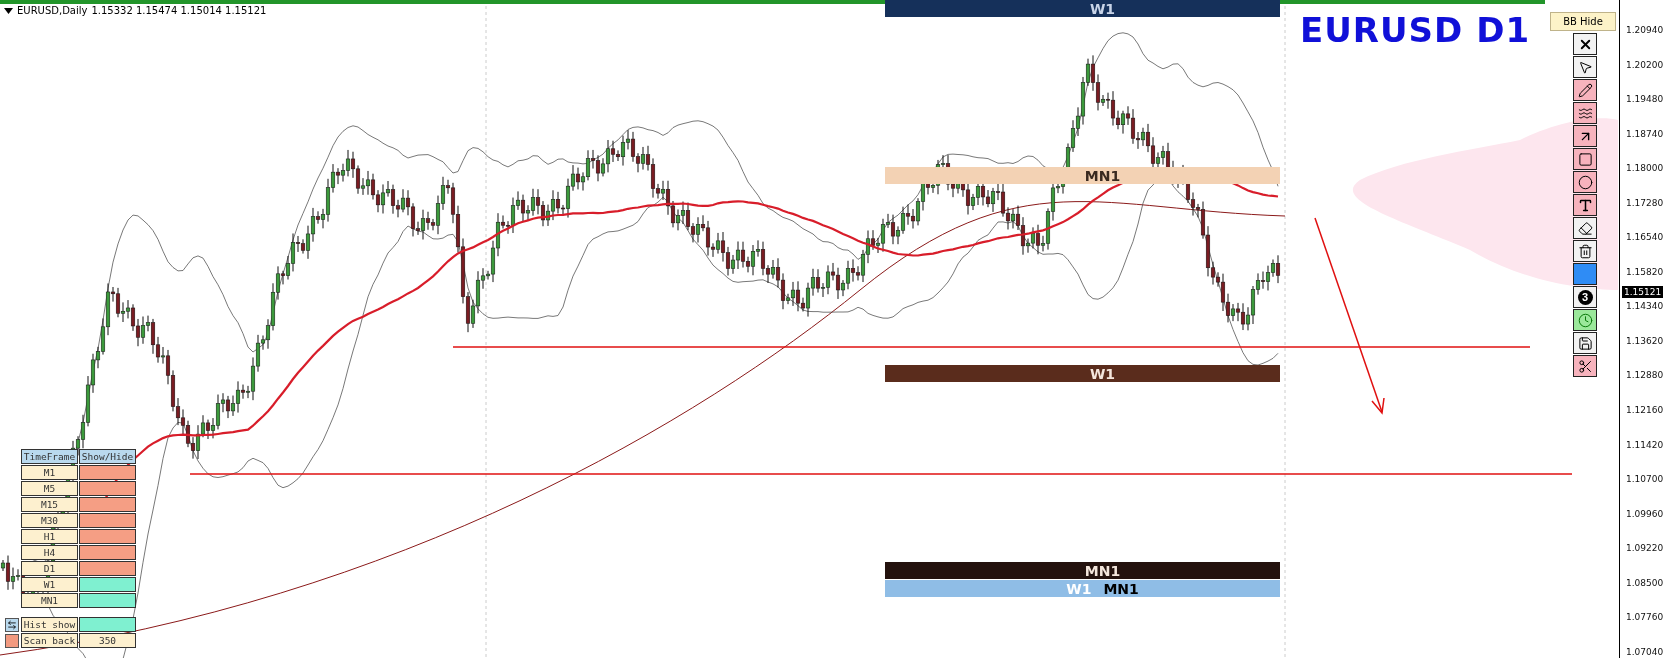 This screenshot has width=1665, height=658. What do you see at coordinates (49, 488) in the screenshot?
I see `timeframe-label: M5` at bounding box center [49, 488].